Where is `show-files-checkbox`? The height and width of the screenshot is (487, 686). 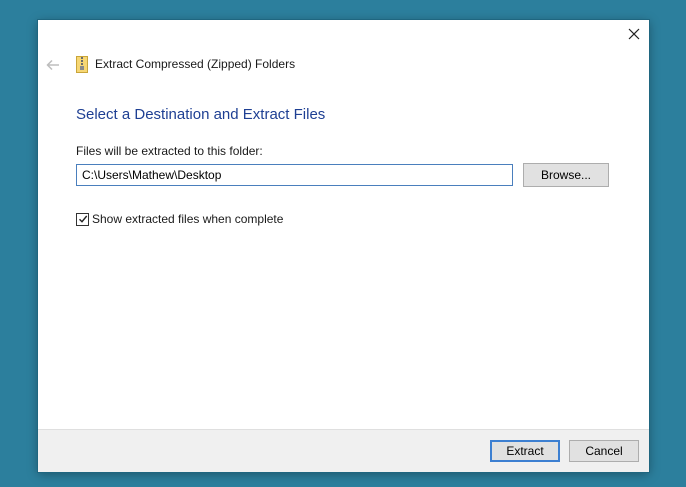
show-files-checkbox is located at coordinates (82, 219).